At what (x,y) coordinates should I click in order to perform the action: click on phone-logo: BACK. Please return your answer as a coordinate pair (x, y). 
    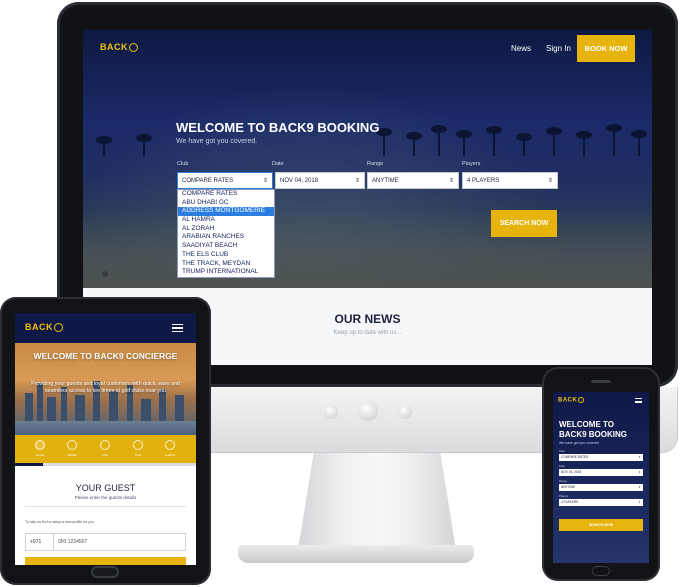
    Looking at the image, I should click on (571, 400).